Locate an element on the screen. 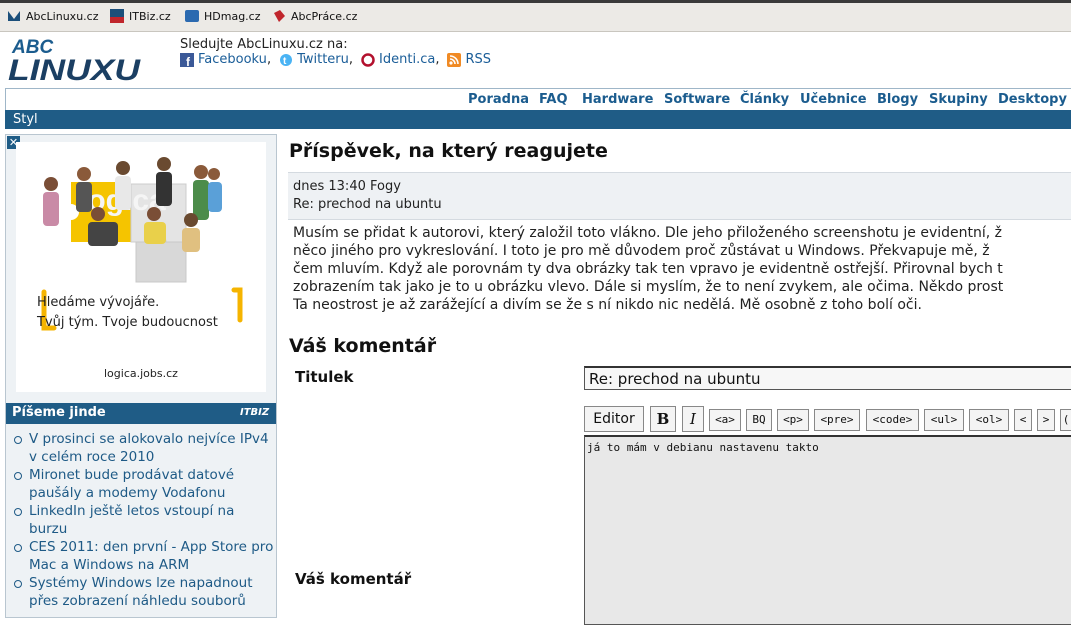 This screenshot has width=1071, height=625. title-label: Titulek is located at coordinates (324, 377).